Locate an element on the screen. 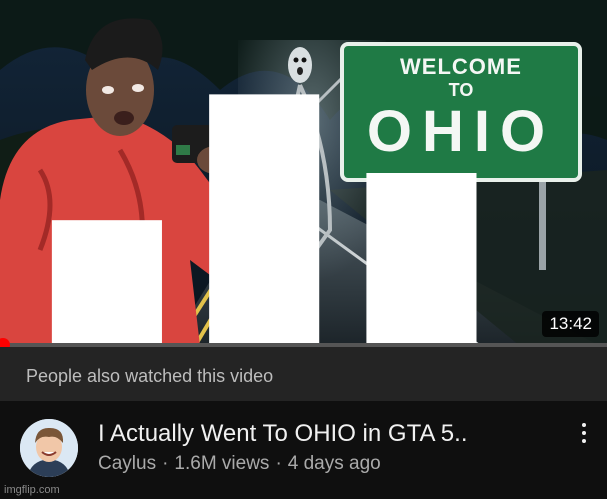  more-vertical-icon is located at coordinates (584, 435).